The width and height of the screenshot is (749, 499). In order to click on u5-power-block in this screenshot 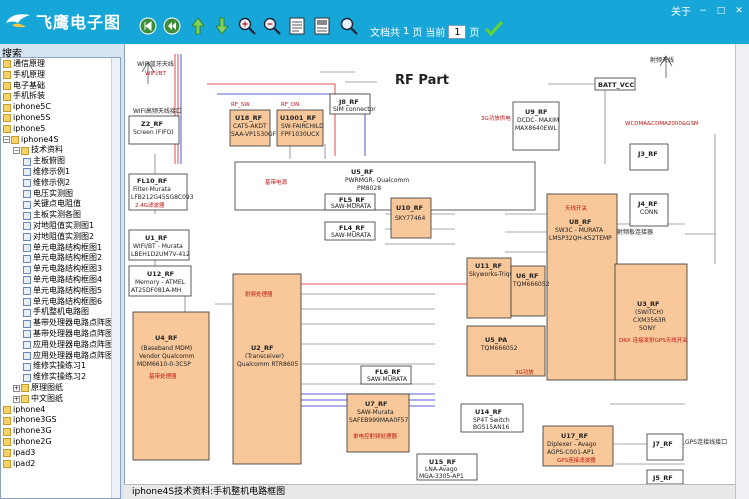, I will do `click(385, 186)`.